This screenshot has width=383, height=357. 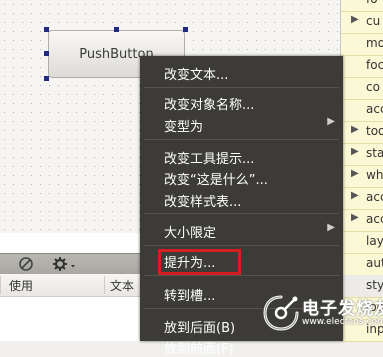 What do you see at coordinates (362, 44) in the screenshot?
I see `property-row: mo` at bounding box center [362, 44].